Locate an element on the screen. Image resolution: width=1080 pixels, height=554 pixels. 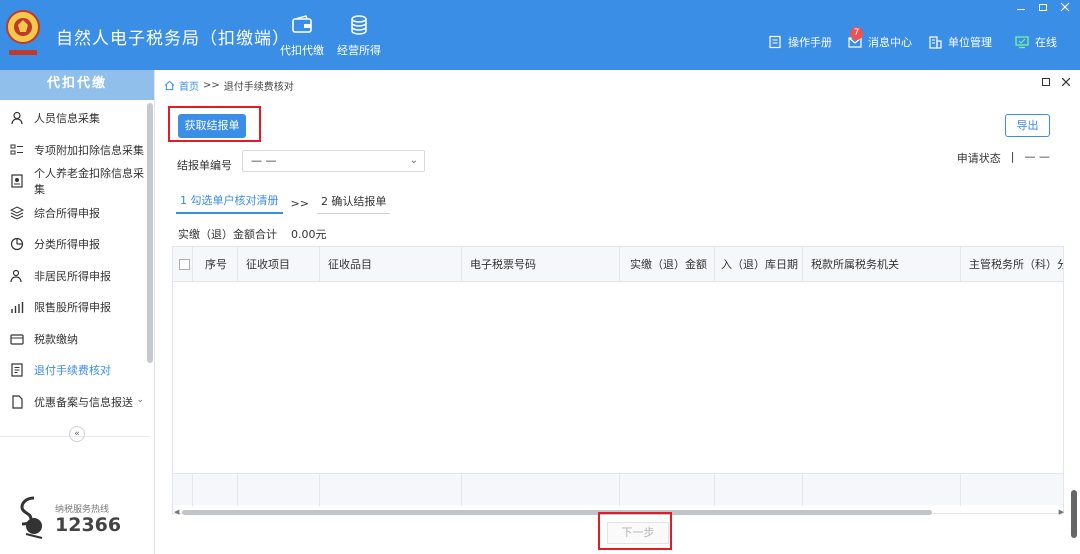
maximize-icon is located at coordinates (1046, 82).